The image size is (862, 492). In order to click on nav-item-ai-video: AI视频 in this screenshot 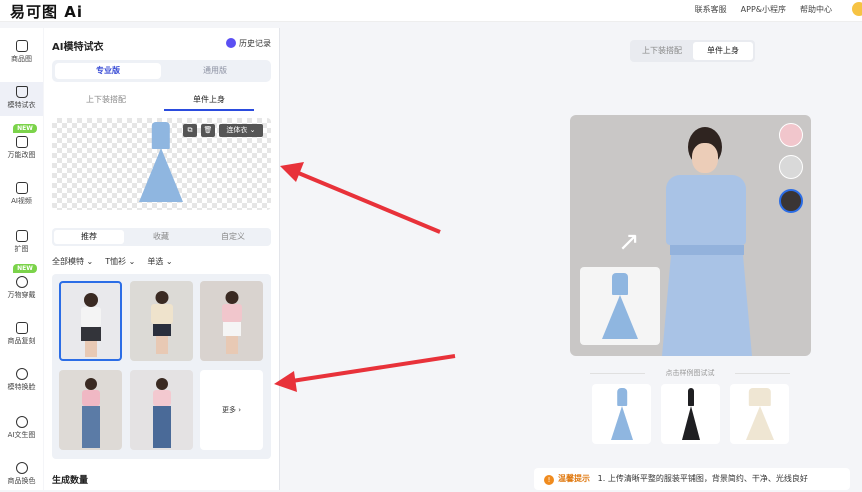, I will do `click(21, 197)`.